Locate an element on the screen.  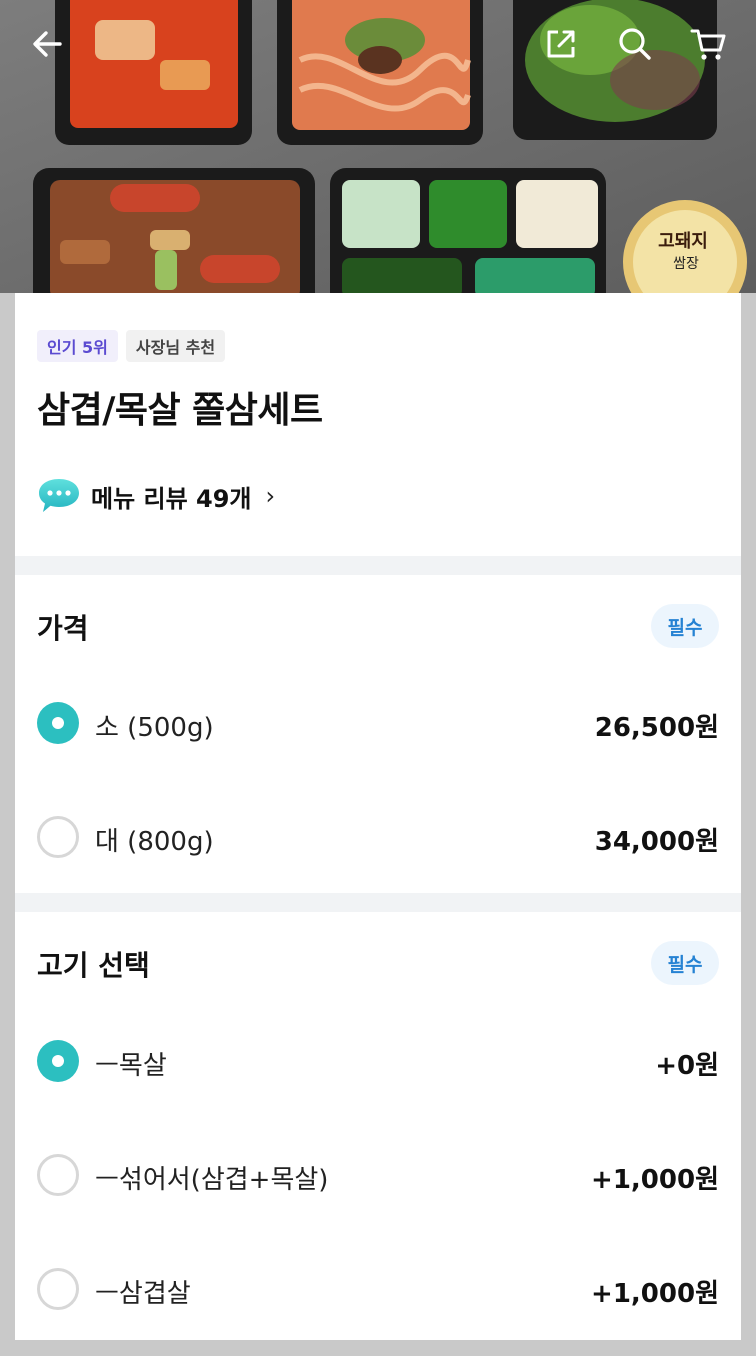
meat-option-mixed: ㅡ섞어서(삼겹+목살) +1,000원 is located at coordinates (378, 1175).